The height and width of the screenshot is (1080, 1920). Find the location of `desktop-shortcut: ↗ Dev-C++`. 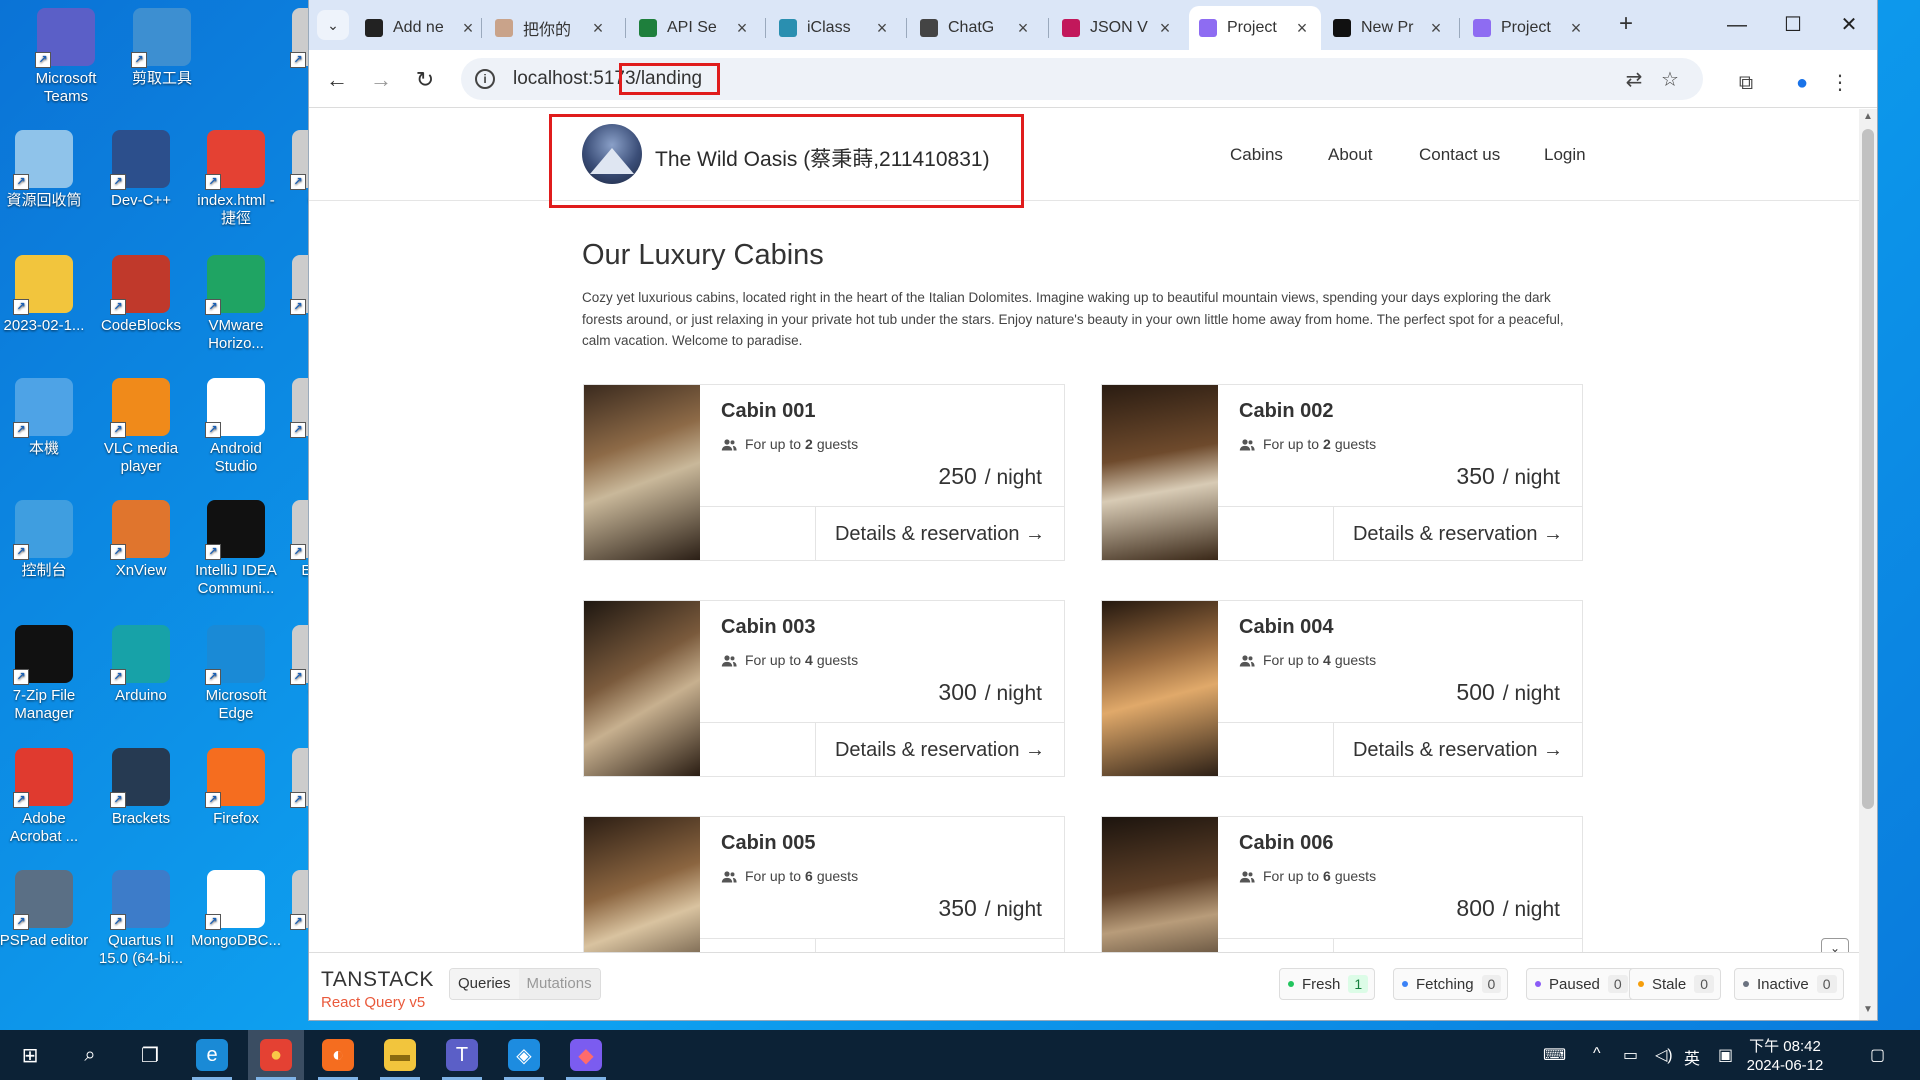

desktop-shortcut: ↗ Dev-C++ is located at coordinates (141, 170).